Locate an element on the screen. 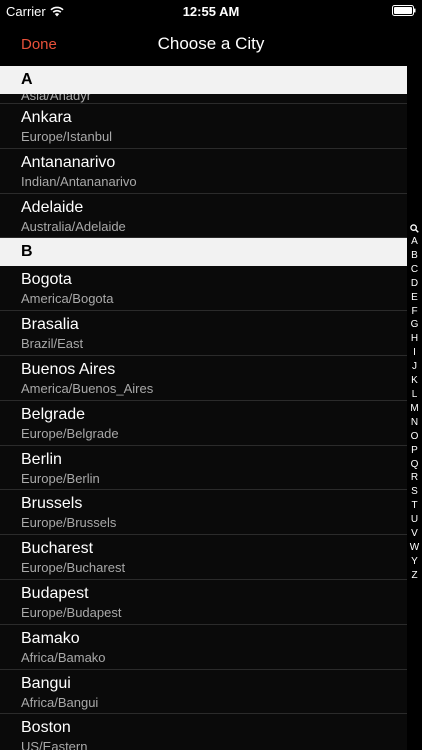  list-item-partial: Asia/Anadyr is located at coordinates (203, 99).